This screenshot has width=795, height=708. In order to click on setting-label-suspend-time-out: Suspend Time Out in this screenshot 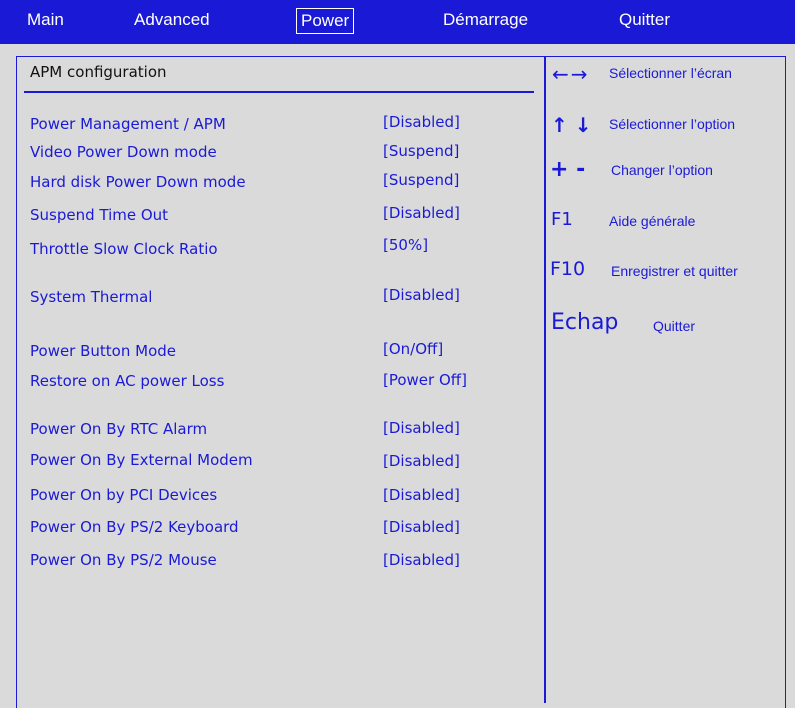, I will do `click(99, 215)`.